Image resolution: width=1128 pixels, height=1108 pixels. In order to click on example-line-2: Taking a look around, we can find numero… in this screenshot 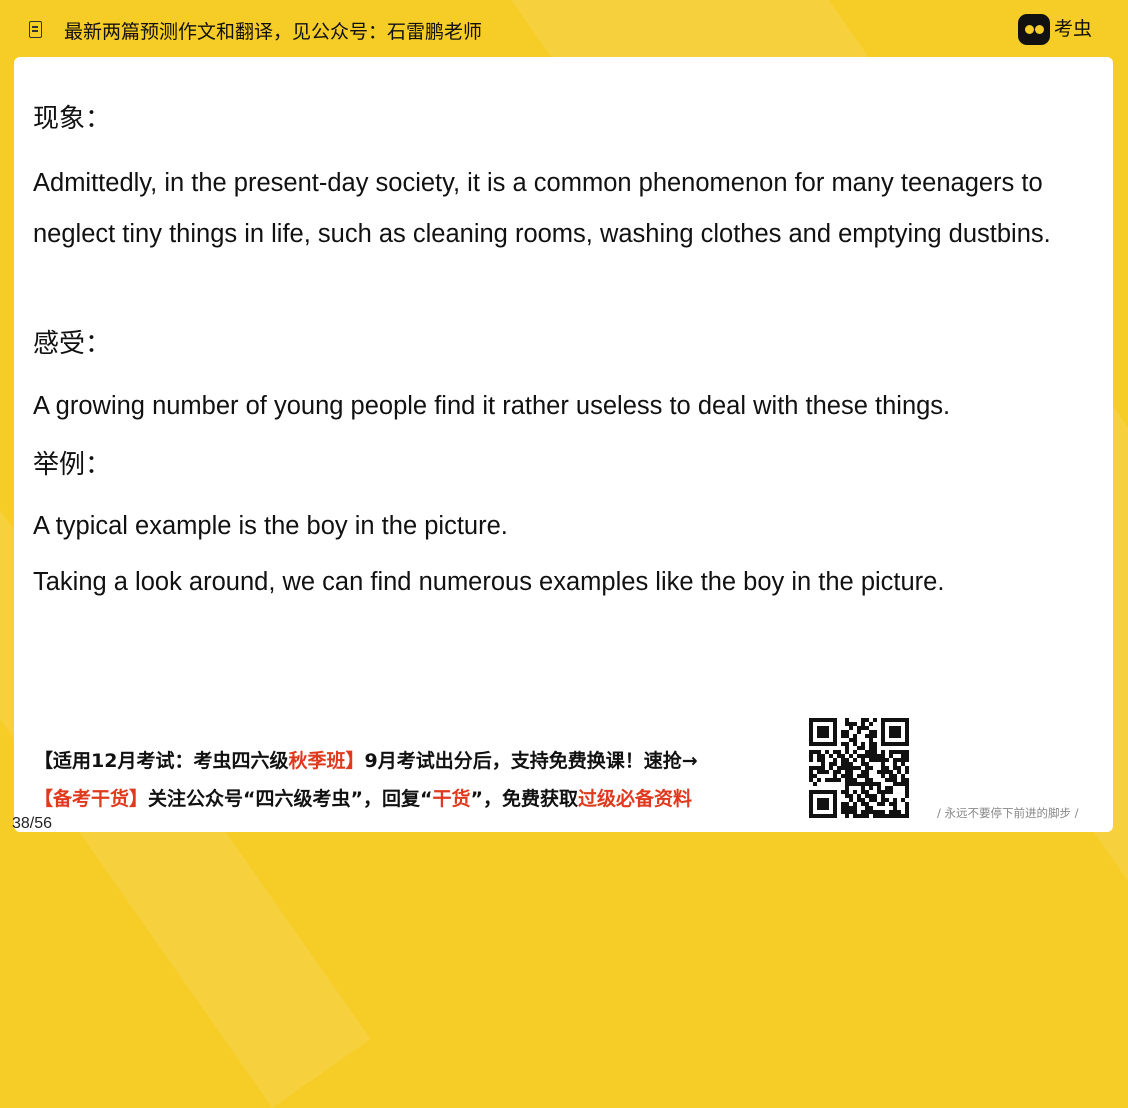, I will do `click(489, 582)`.